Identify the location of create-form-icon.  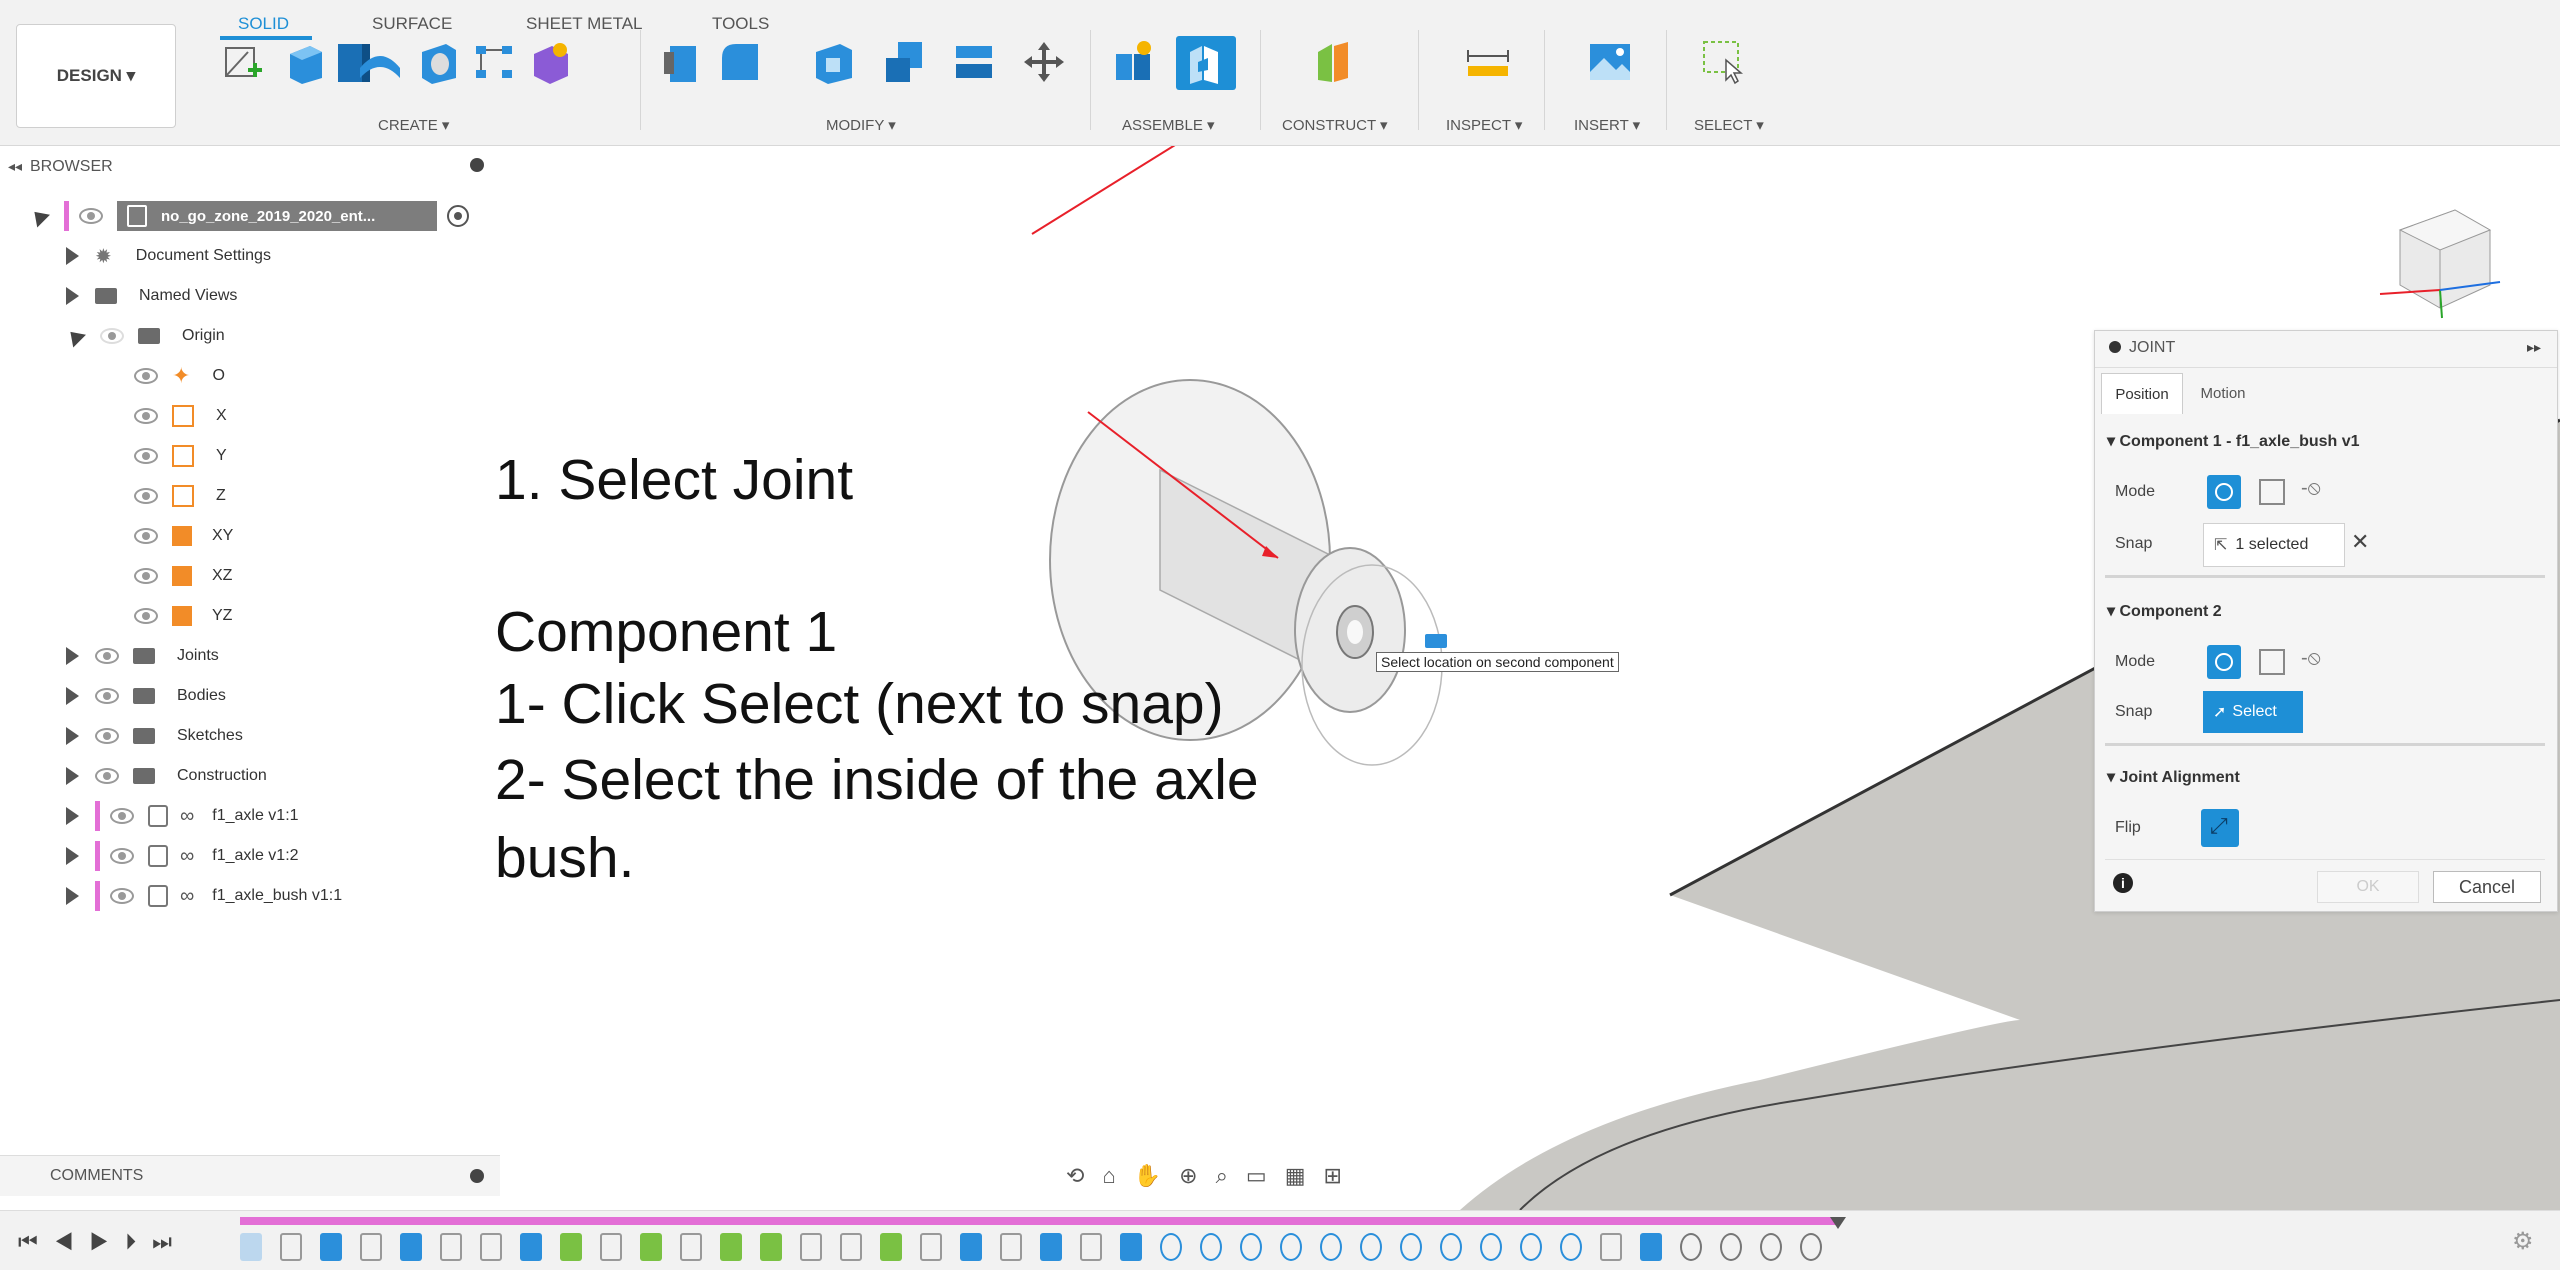
(550, 62).